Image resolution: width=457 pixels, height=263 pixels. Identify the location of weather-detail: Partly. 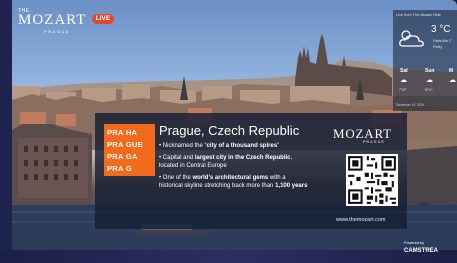
(437, 47).